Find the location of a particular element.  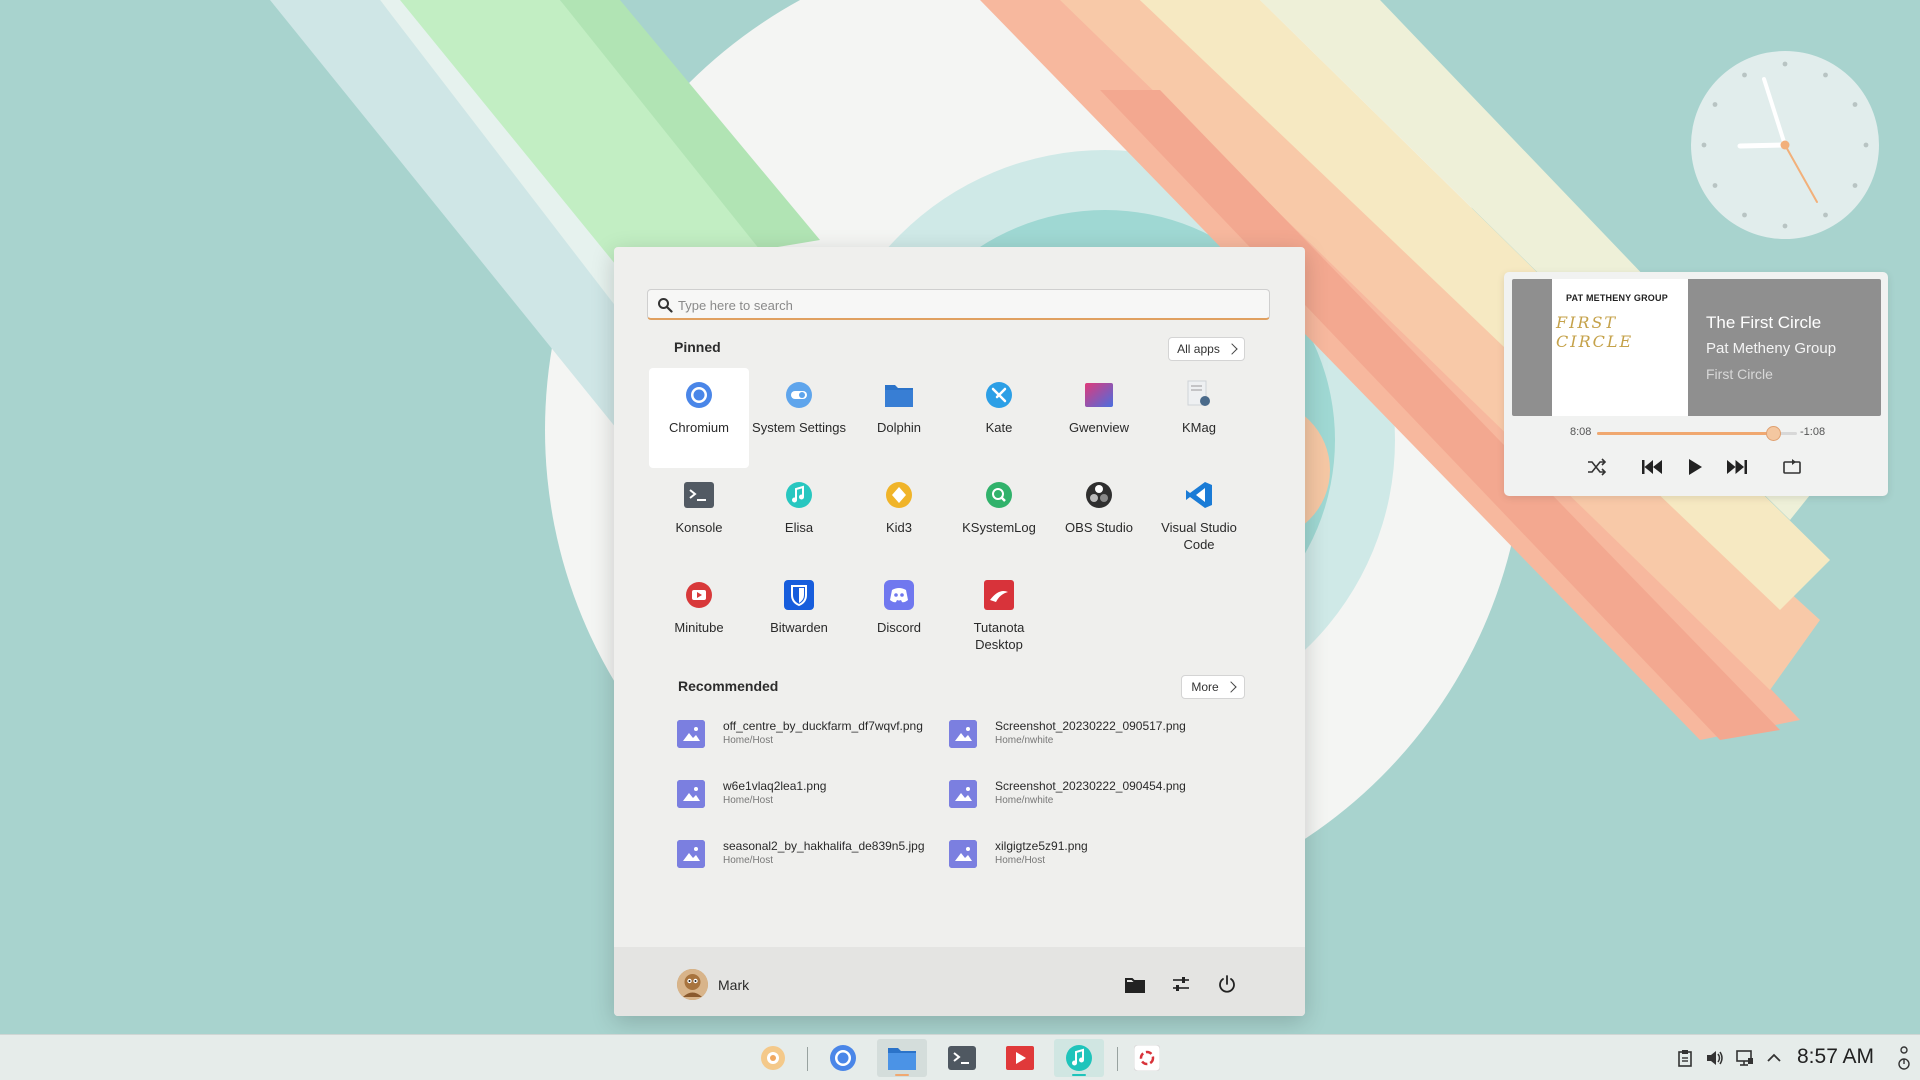

more-button: More is located at coordinates (1213, 687).